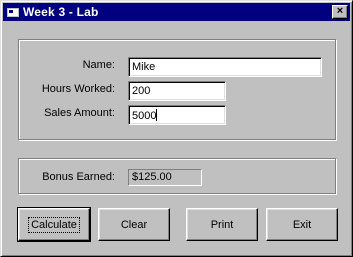 This screenshot has height=257, width=353. Describe the element at coordinates (157, 115) in the screenshot. I see `text-cursor` at that location.